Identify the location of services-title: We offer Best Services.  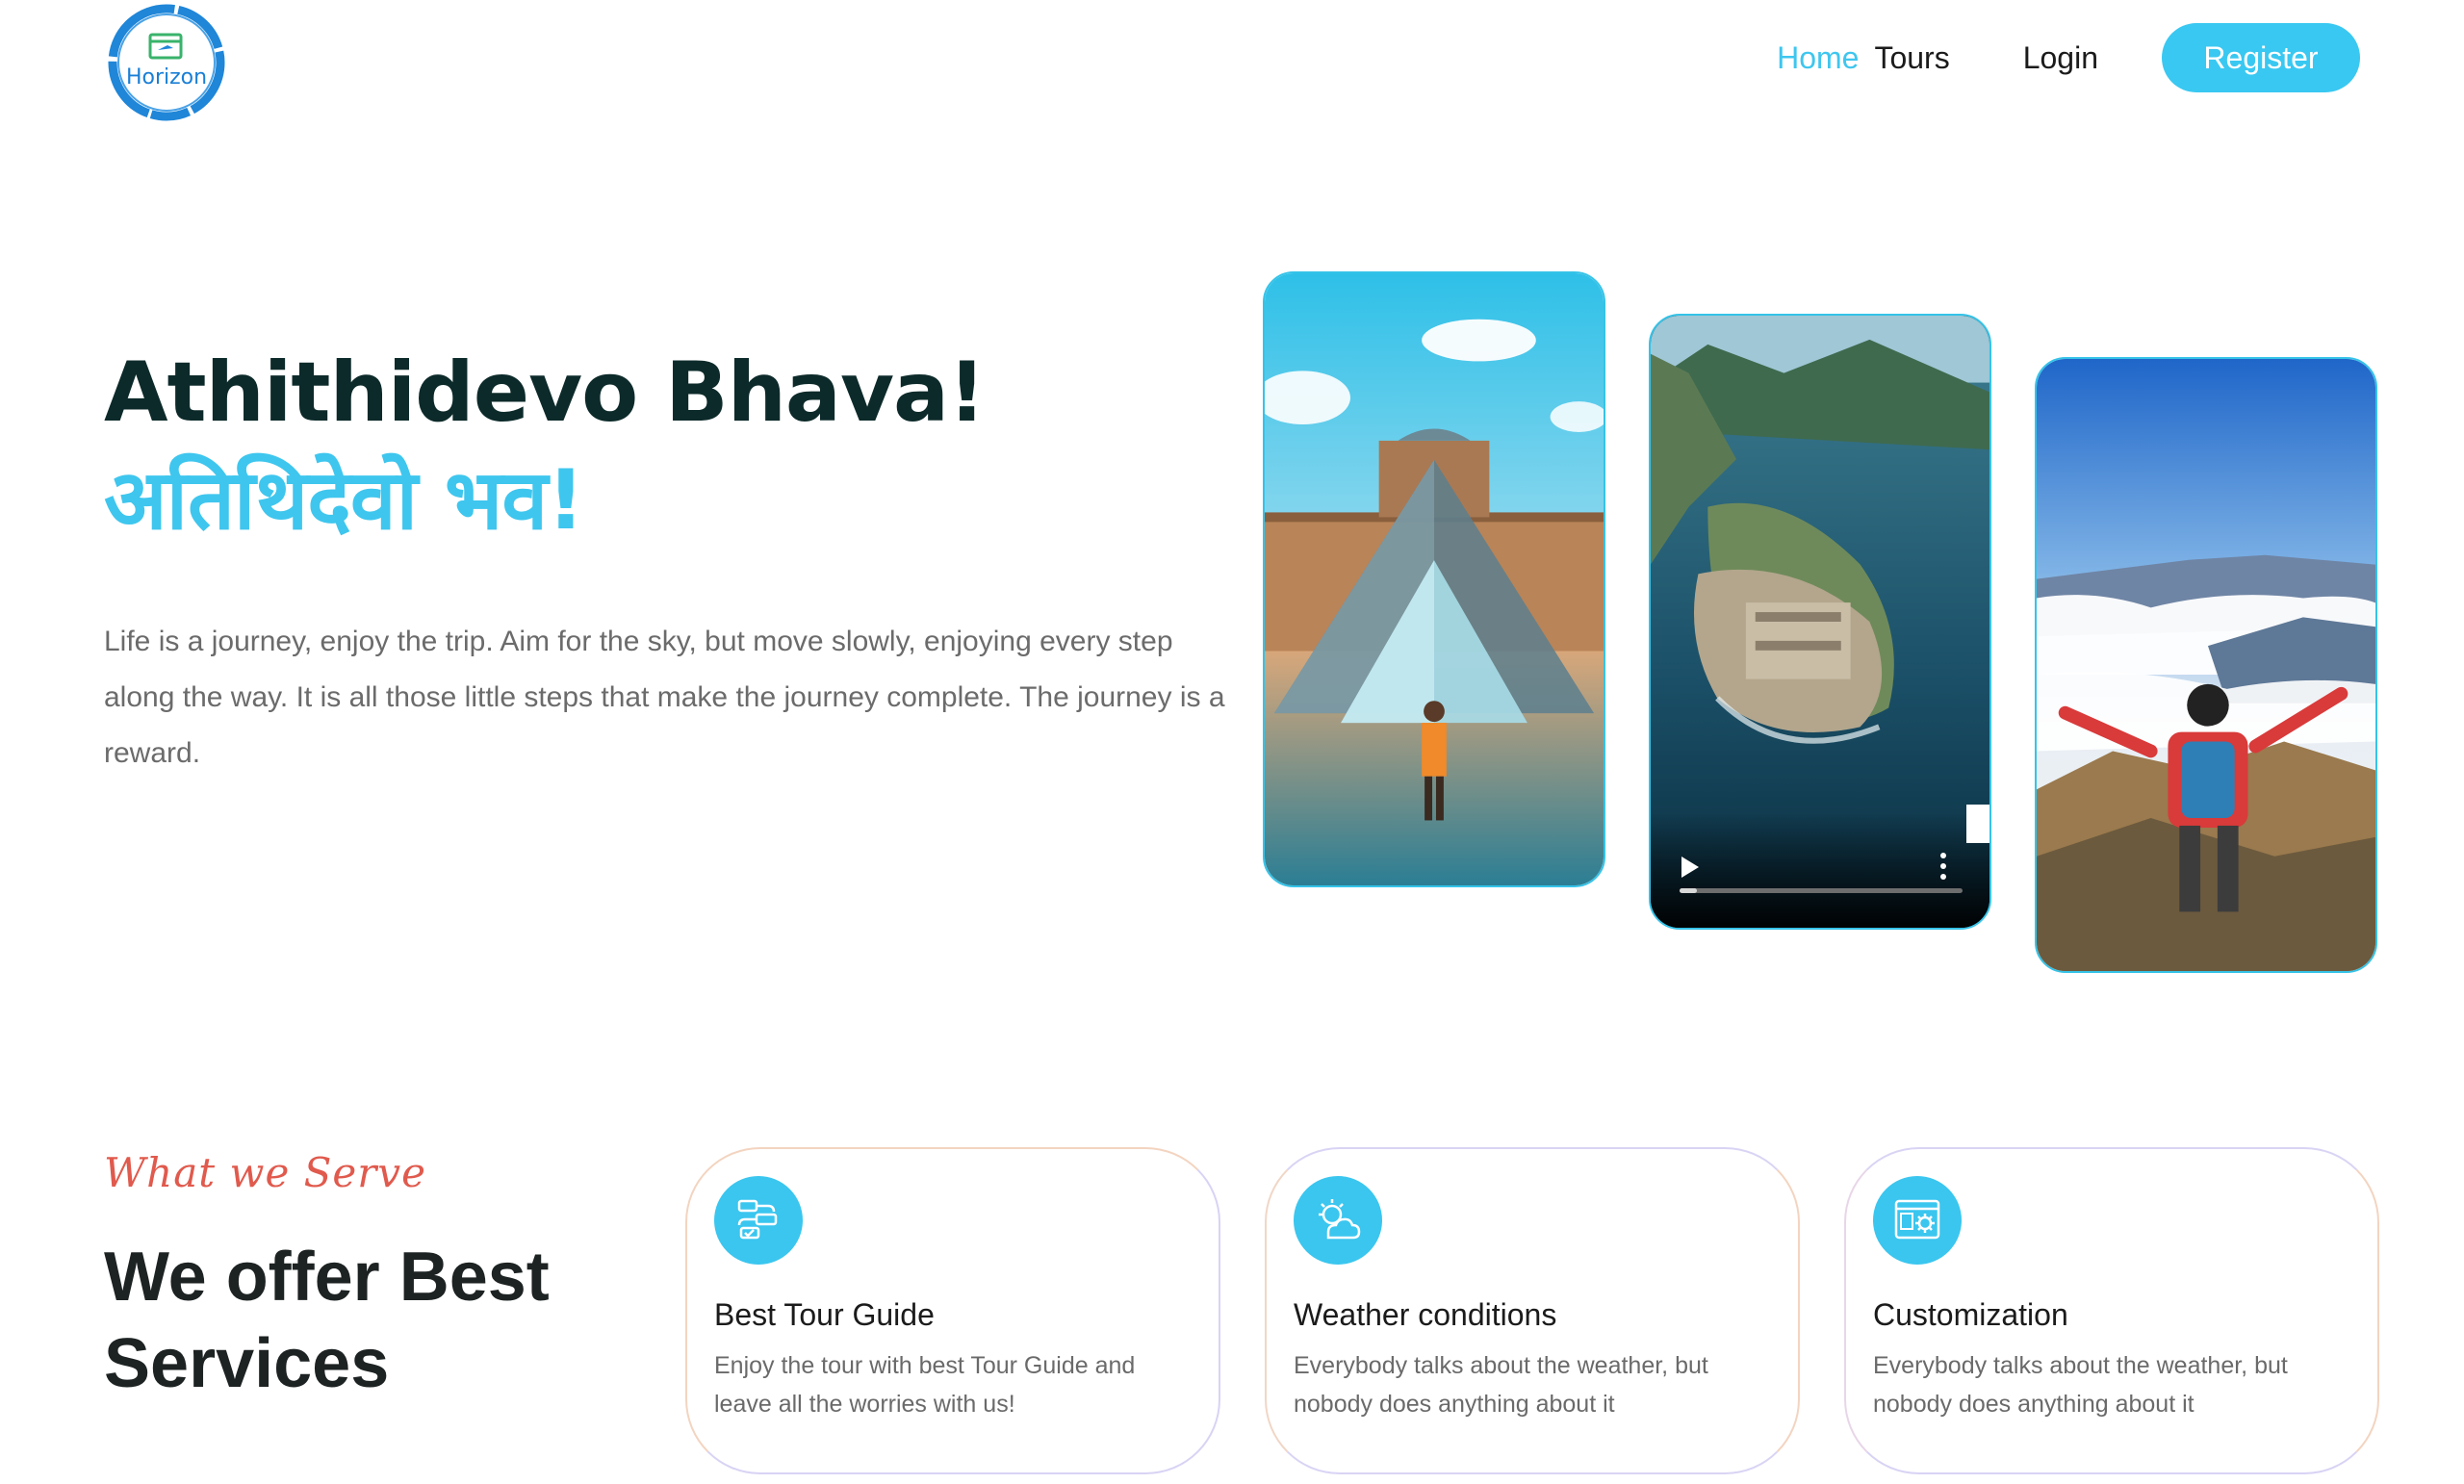
(327, 1320).